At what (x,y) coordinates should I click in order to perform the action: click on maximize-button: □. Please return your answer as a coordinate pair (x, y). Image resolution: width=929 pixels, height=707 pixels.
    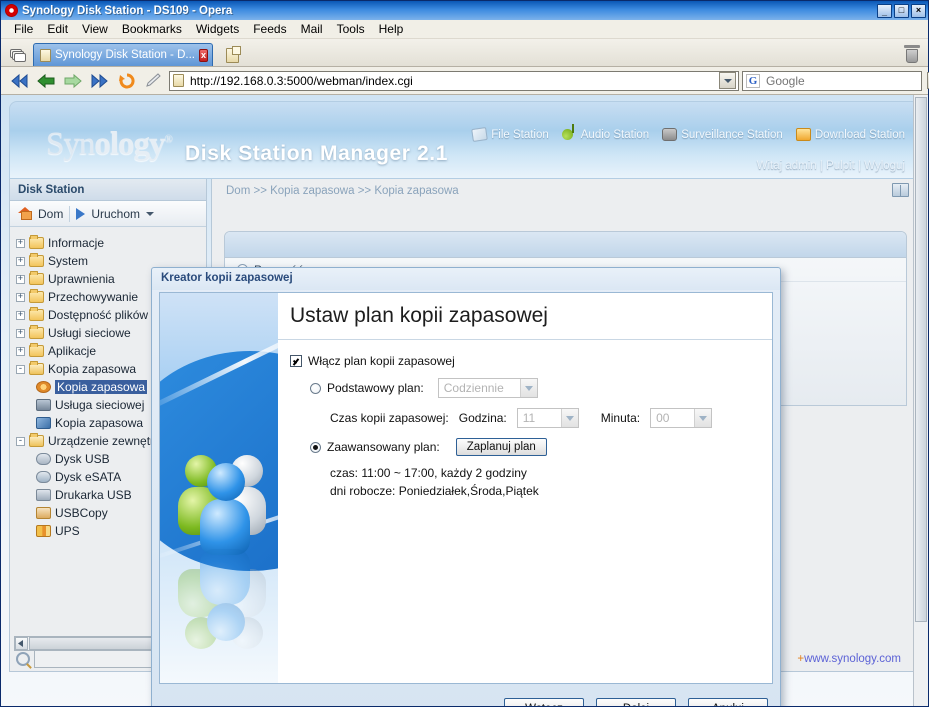
    Looking at the image, I should click on (901, 10).